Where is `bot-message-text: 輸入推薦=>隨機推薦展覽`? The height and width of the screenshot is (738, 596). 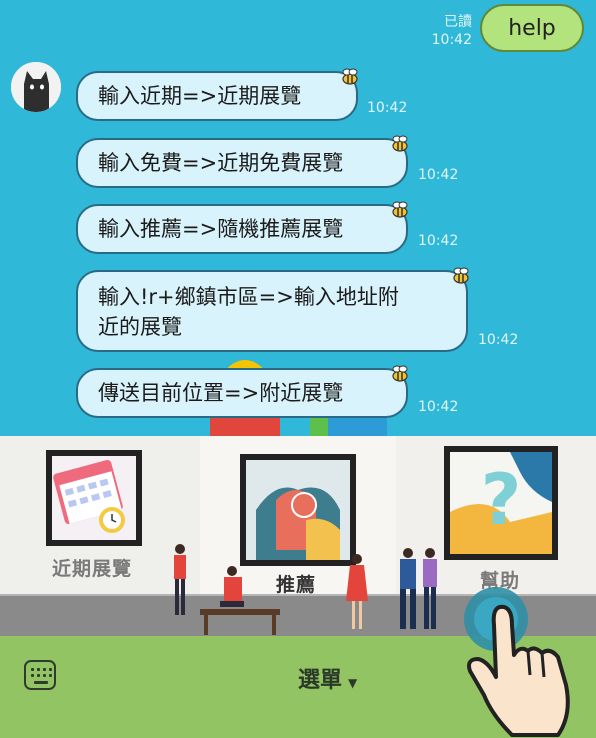 bot-message-text: 輸入推薦=>隨機推薦展覽 is located at coordinates (221, 229).